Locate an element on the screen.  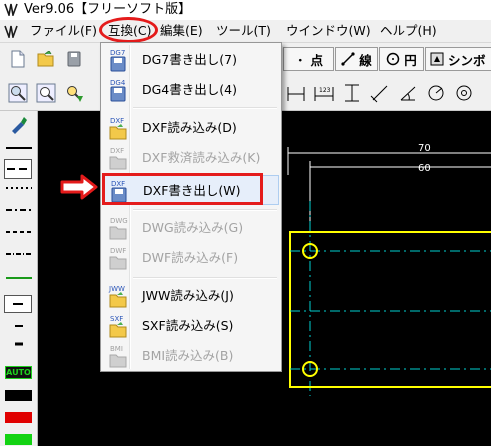
menu-item-label: DWF読み込み(F) is located at coordinates (190, 257).